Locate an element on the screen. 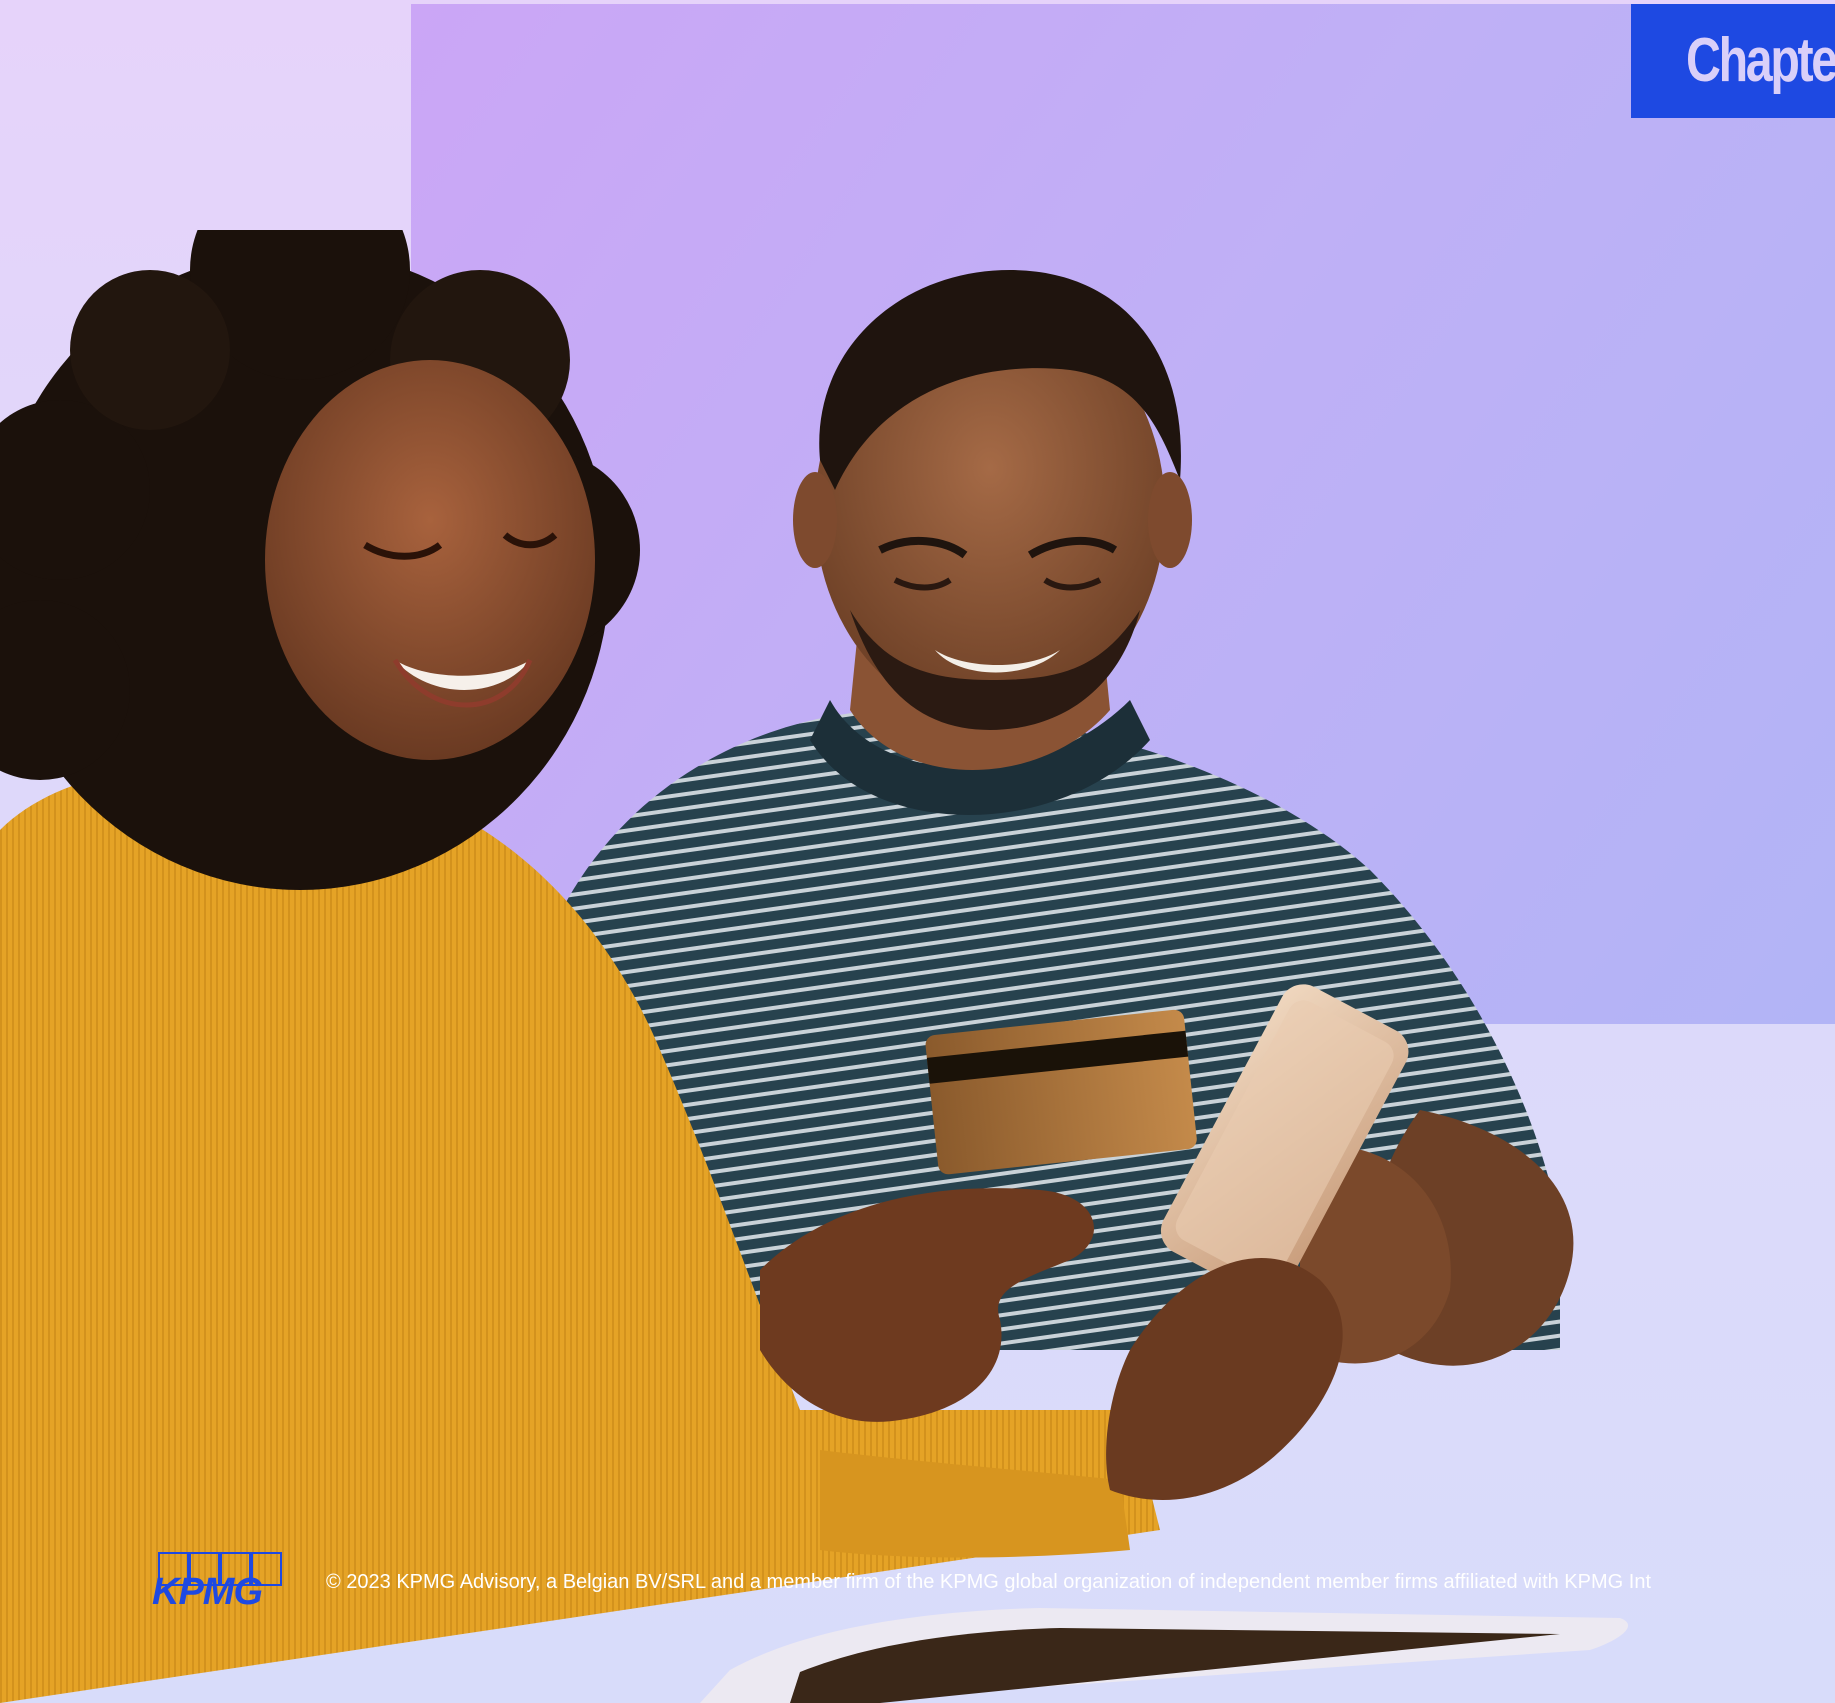 This screenshot has width=1835, height=1703. chapter-tab: Chapte is located at coordinates (1733, 61).